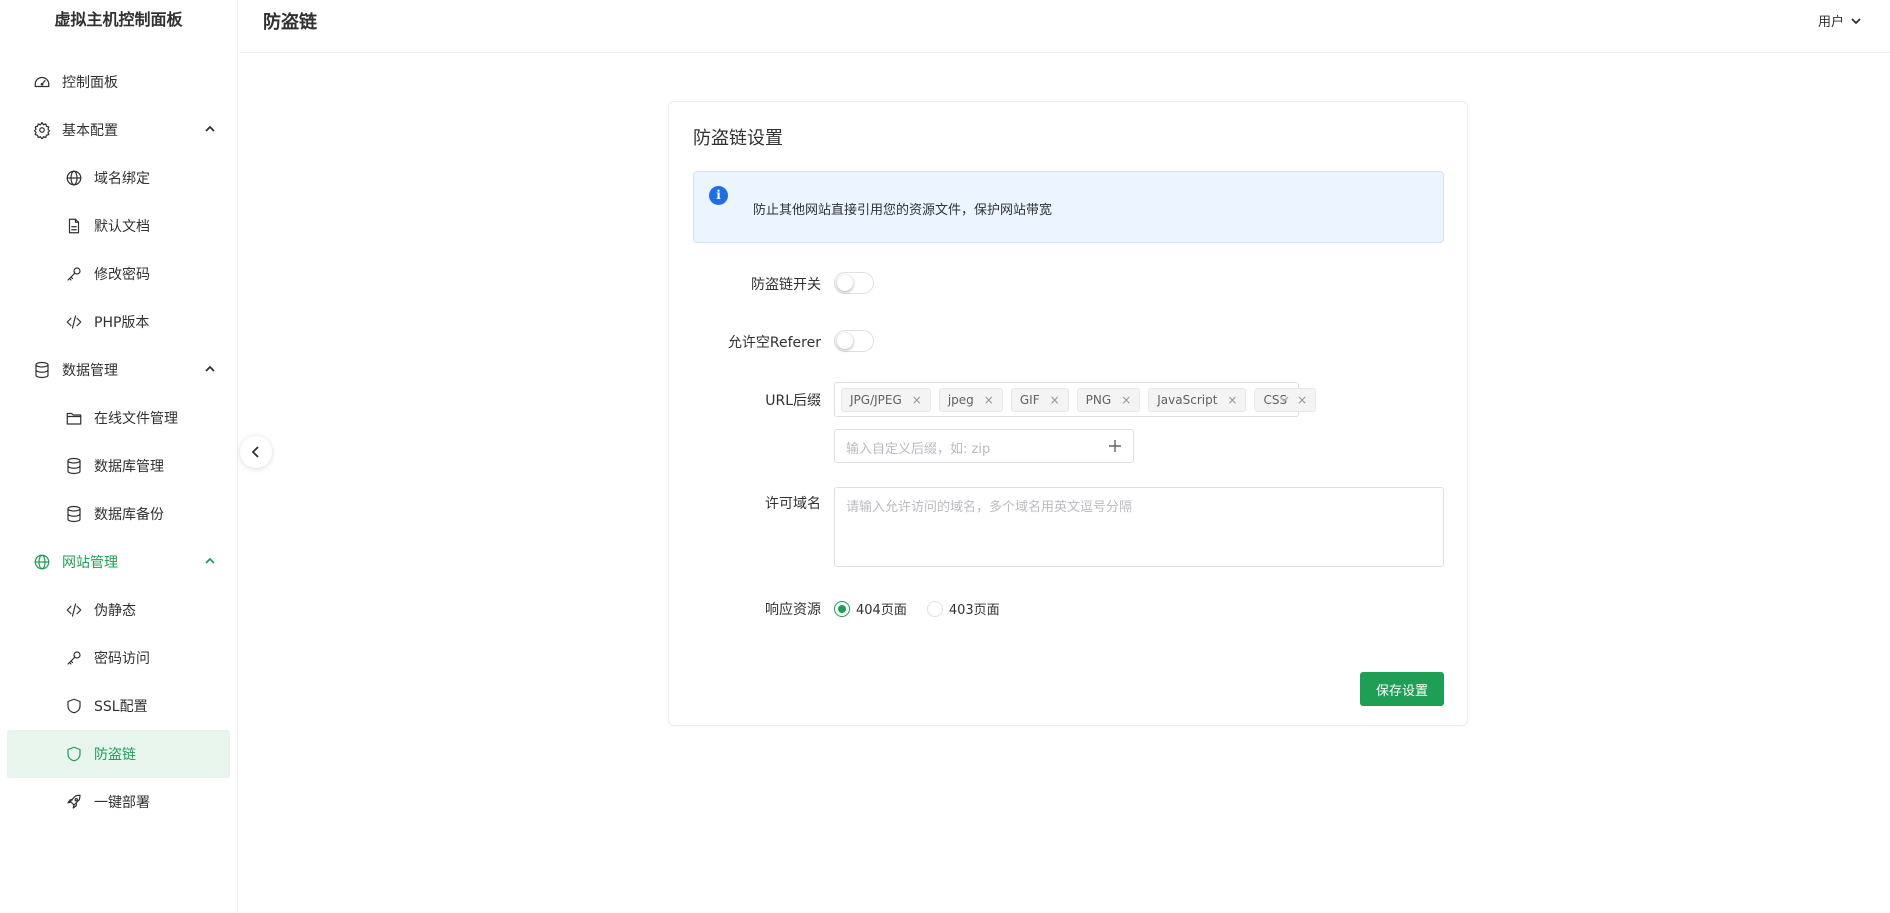  I want to click on radio-403: 403页面, so click(963, 608).